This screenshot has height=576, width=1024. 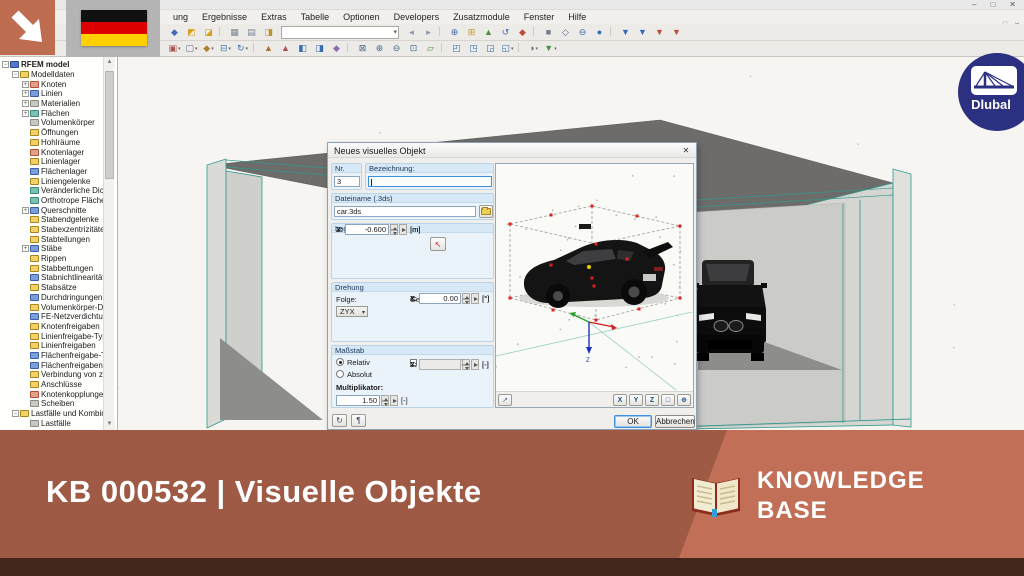 I want to click on tree-item: − Modelldaten, so click(x=52, y=75).